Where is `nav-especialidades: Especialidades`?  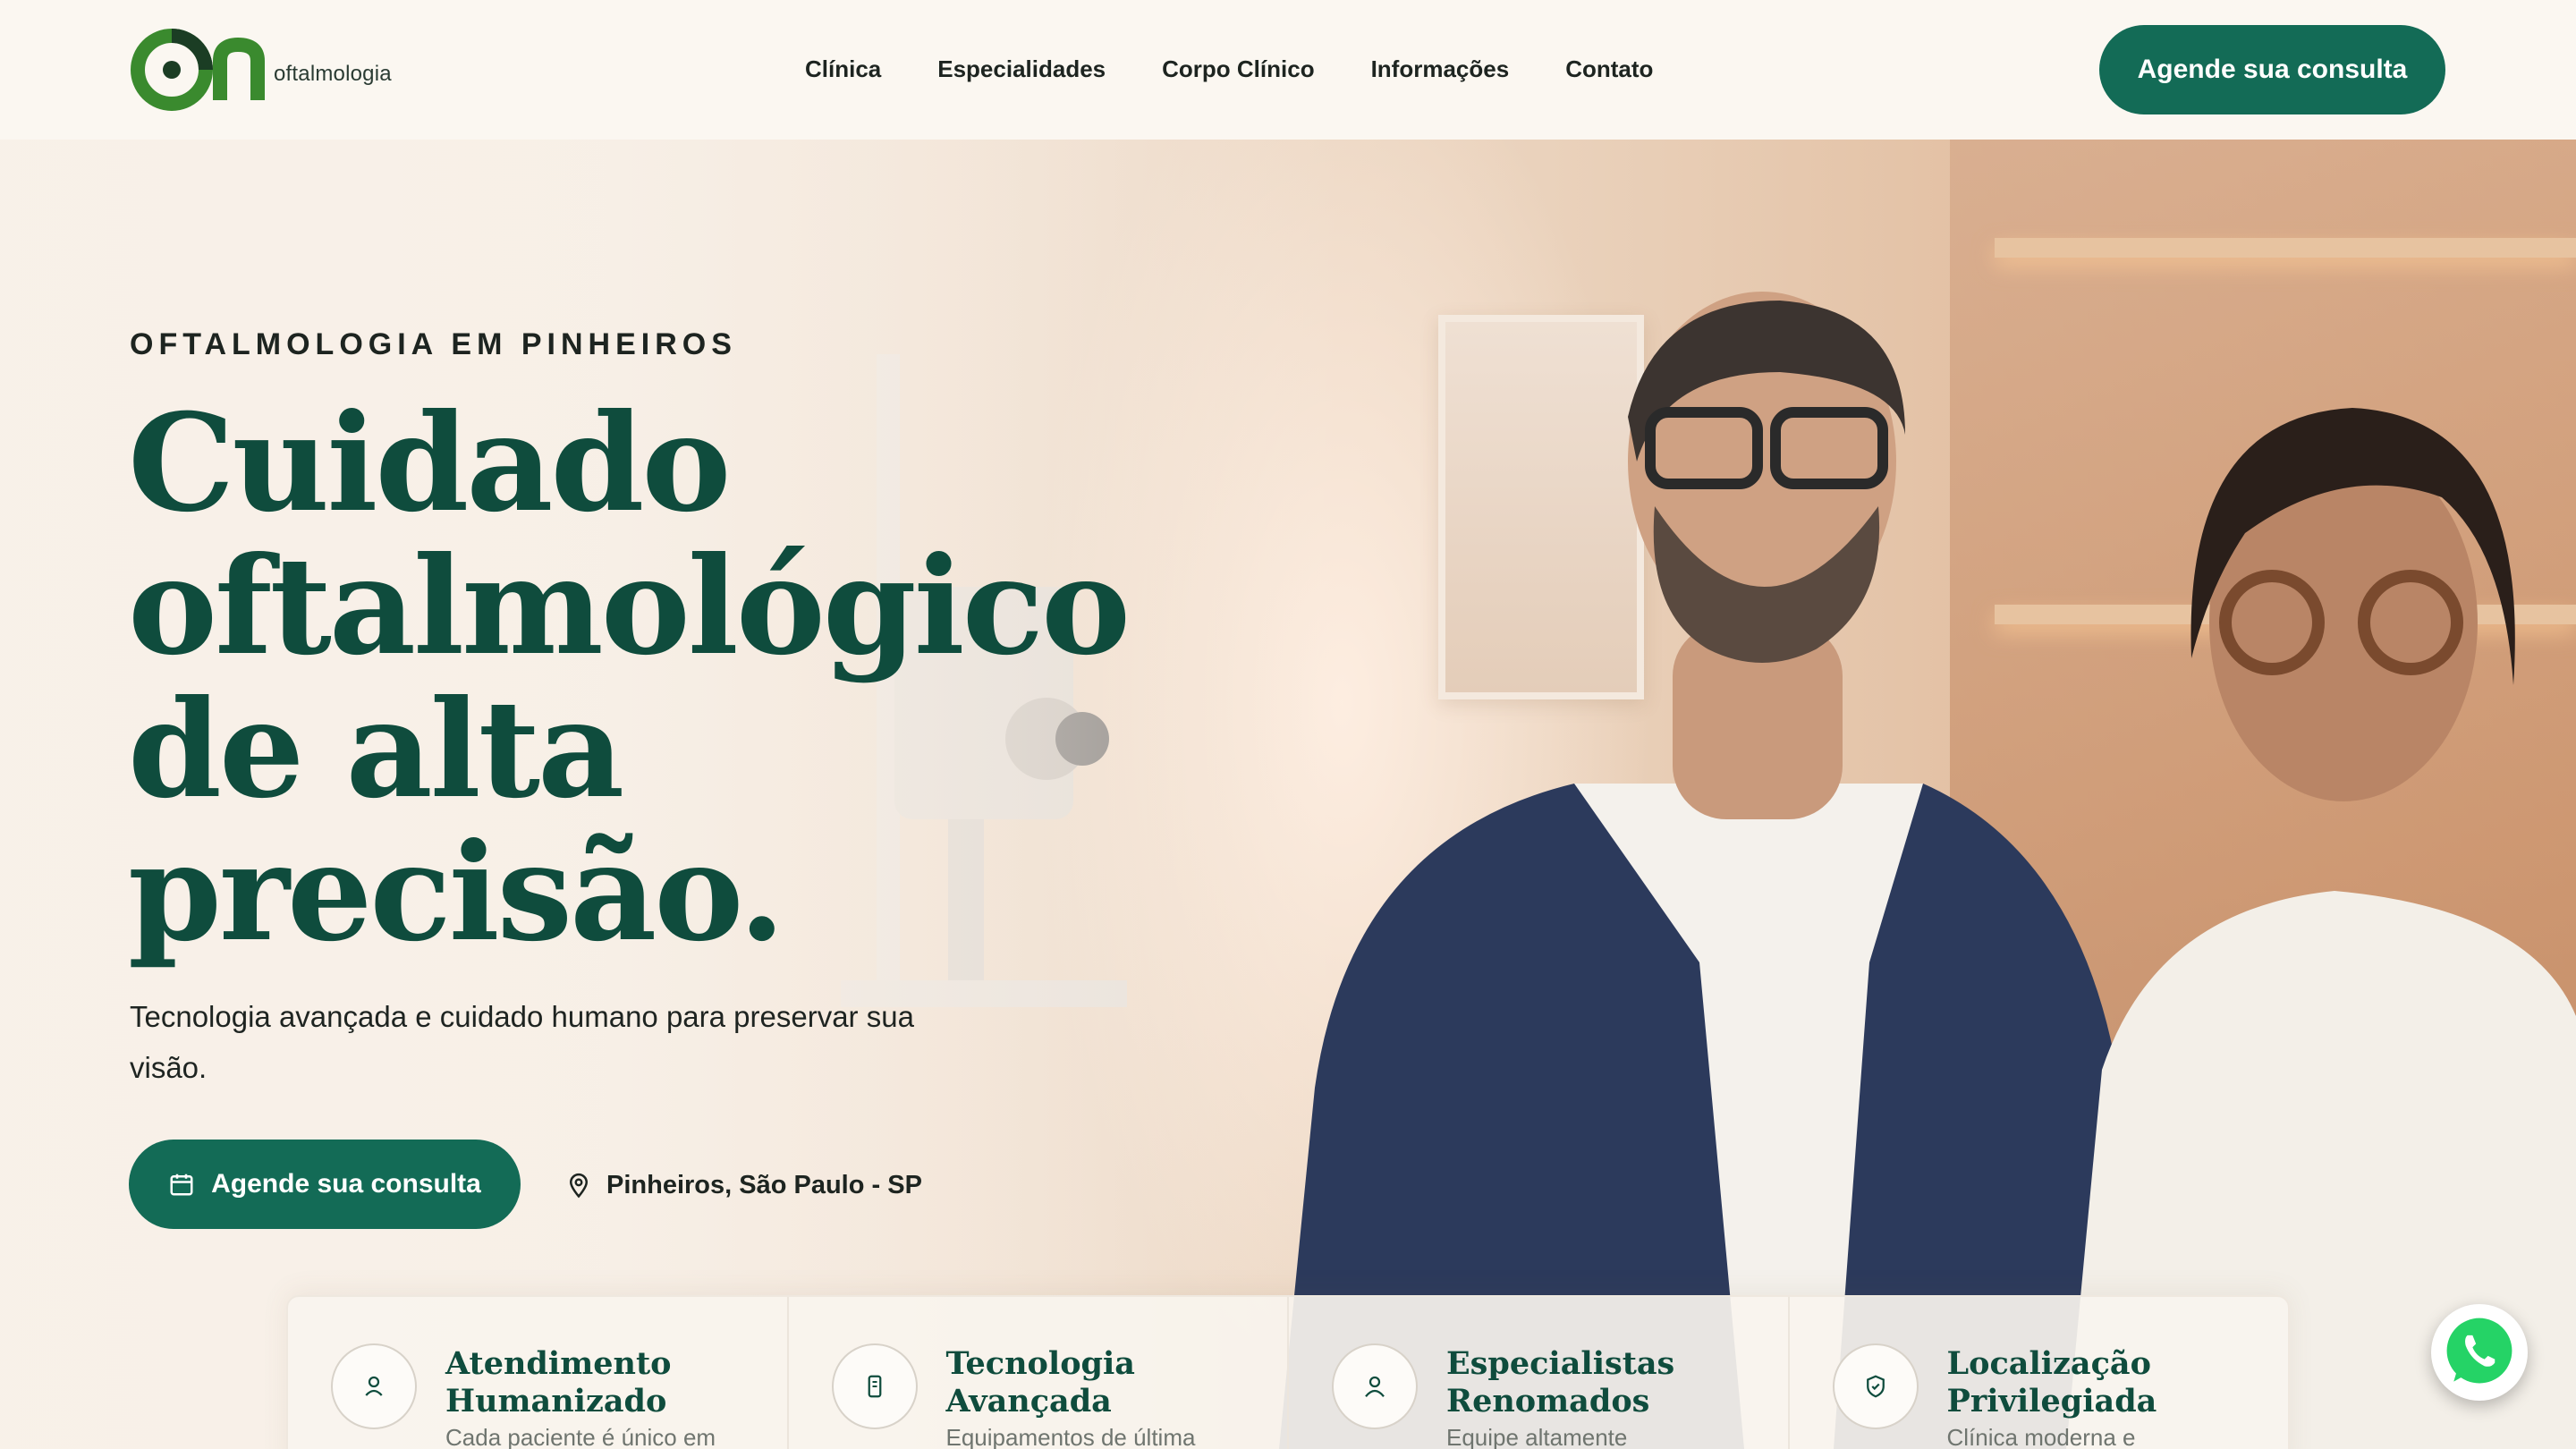 nav-especialidades: Especialidades is located at coordinates (1021, 69).